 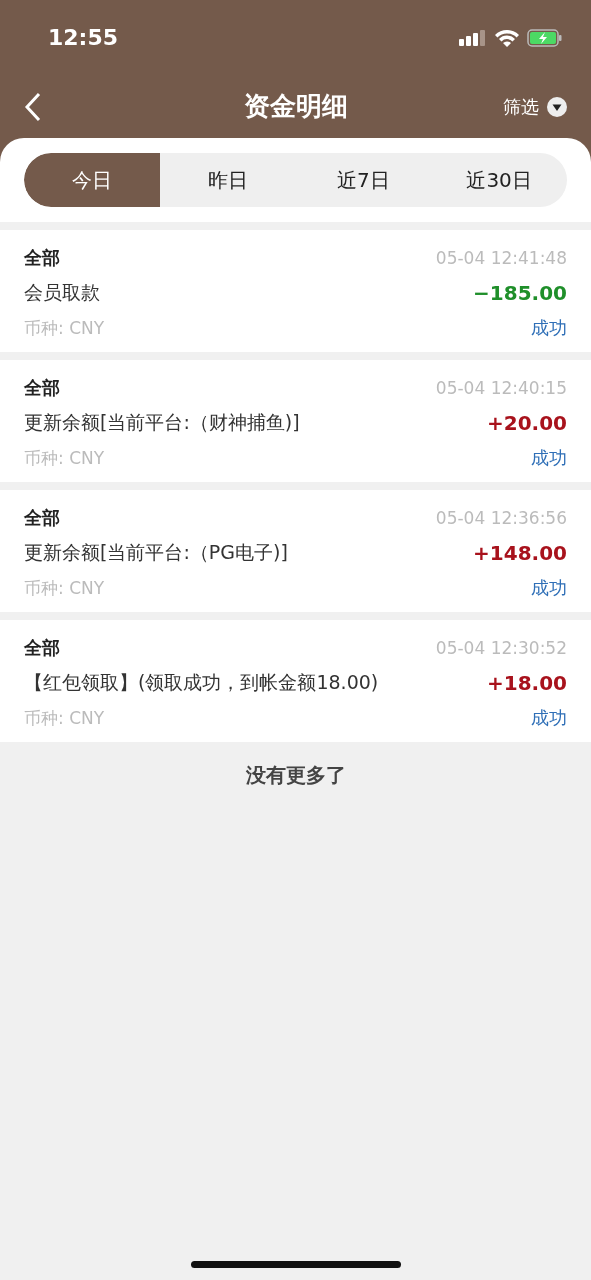 I want to click on end-of-list-text: 没有更多了, so click(x=295, y=775).